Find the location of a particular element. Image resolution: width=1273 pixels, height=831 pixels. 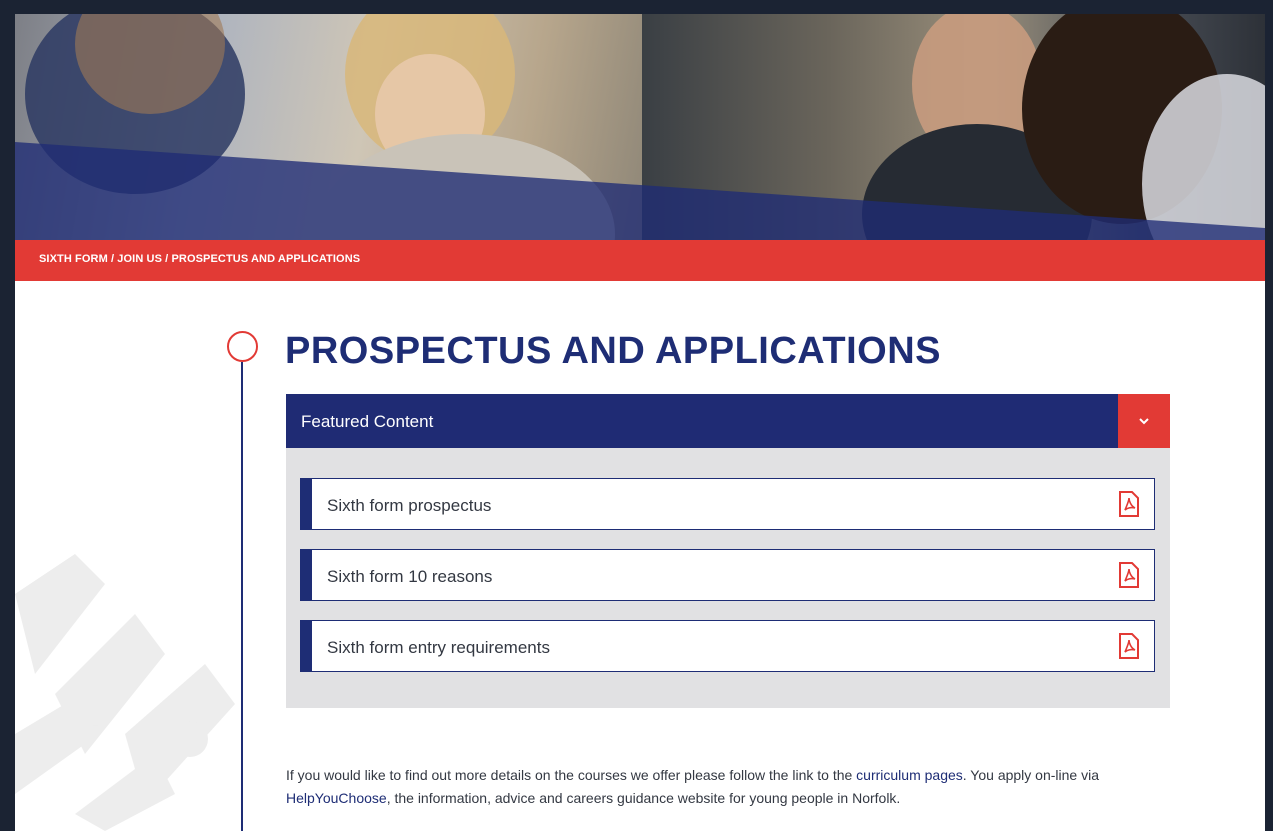

featured-content-title: Featured Content is located at coordinates (367, 421).